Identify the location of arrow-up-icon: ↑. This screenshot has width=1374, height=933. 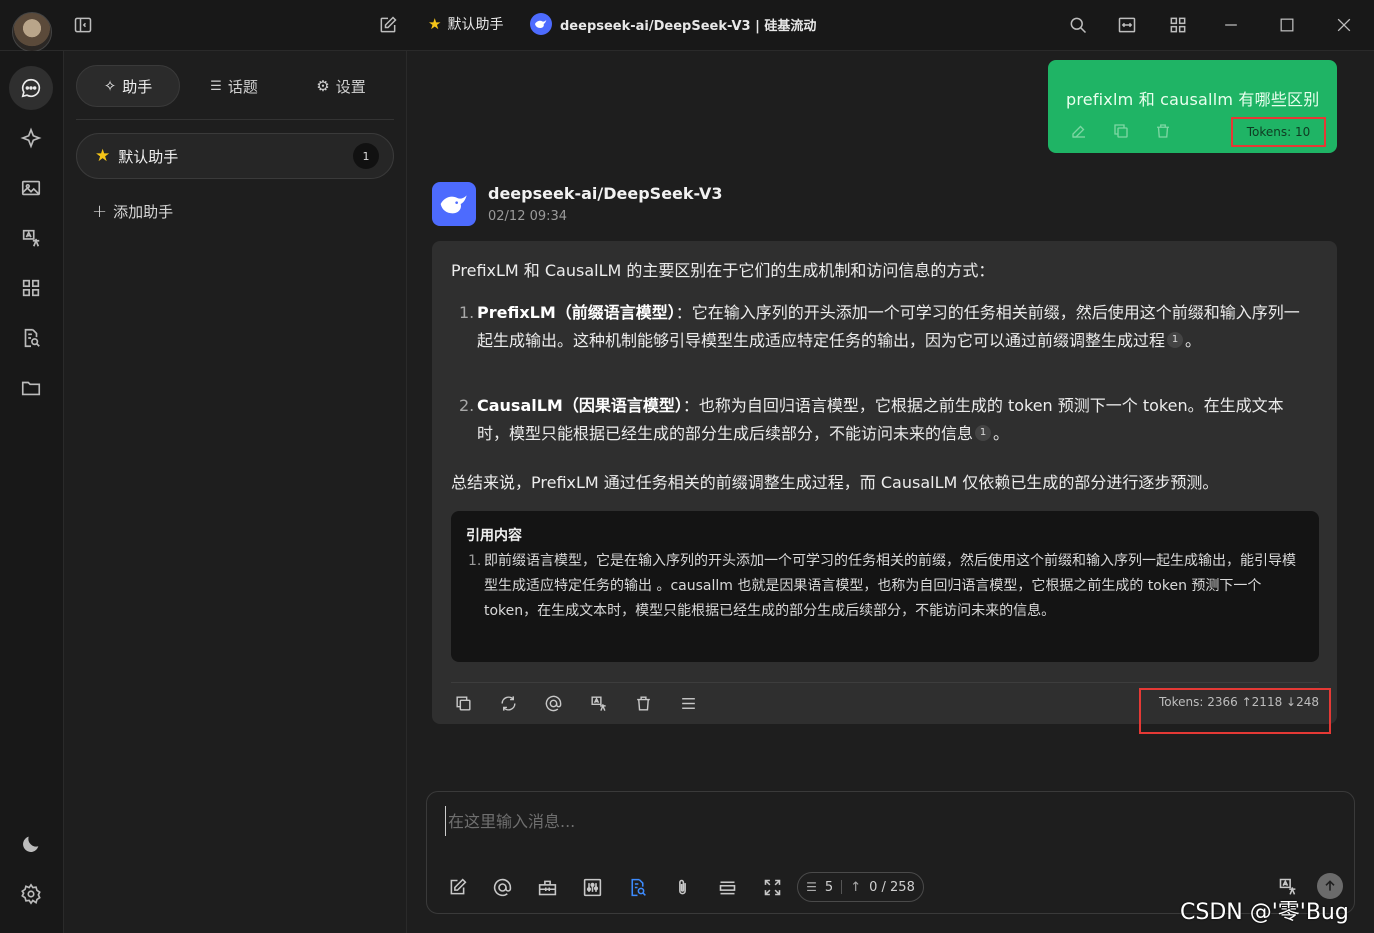
(856, 887).